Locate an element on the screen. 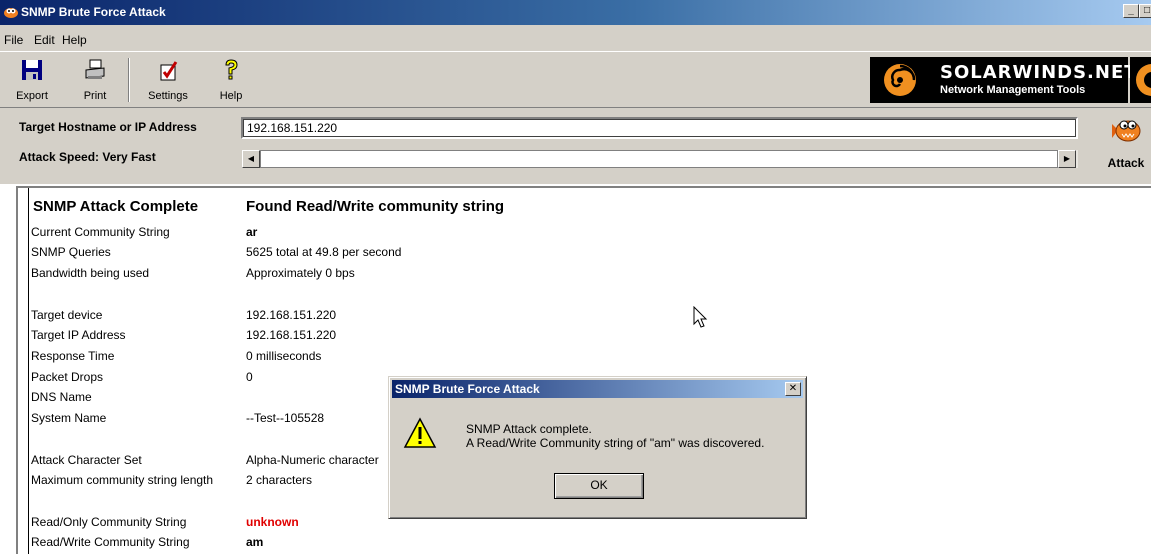 The width and height of the screenshot is (1151, 554). row-value: 5625 total at 49.8 per second is located at coordinates (324, 252).